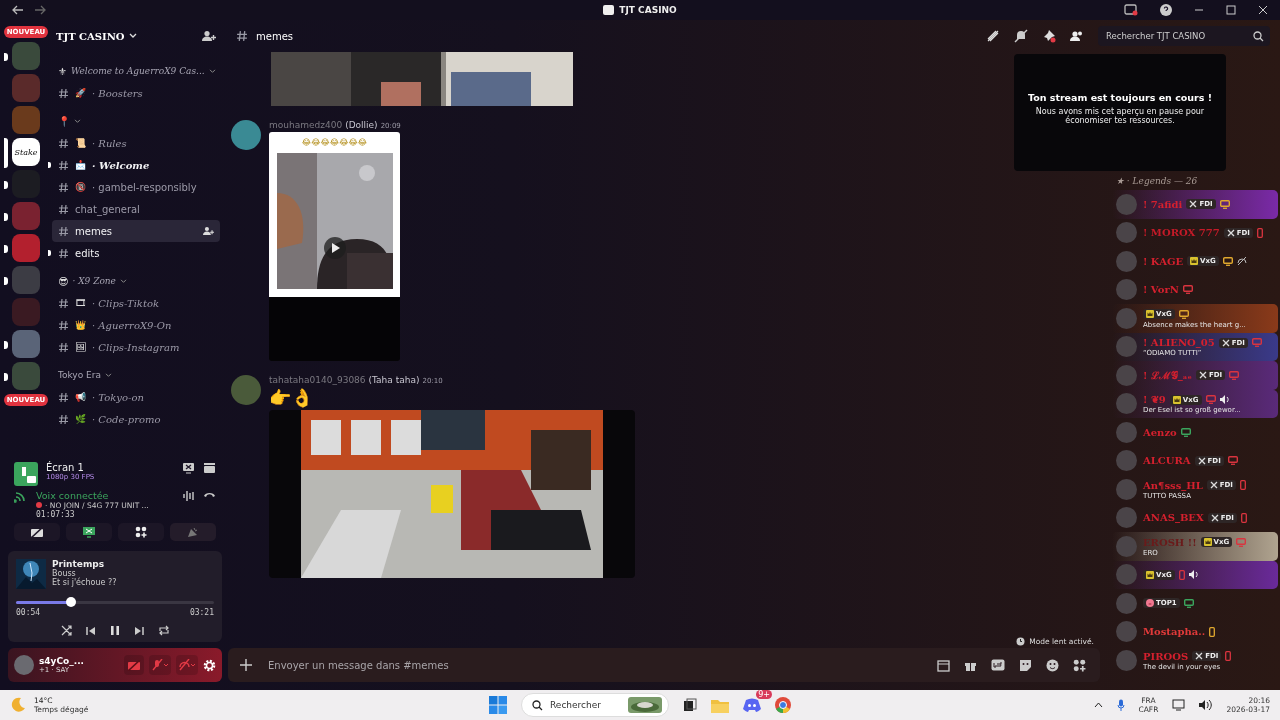 The width and height of the screenshot is (1280, 720). I want to click on apps-icon, so click(1079, 665).